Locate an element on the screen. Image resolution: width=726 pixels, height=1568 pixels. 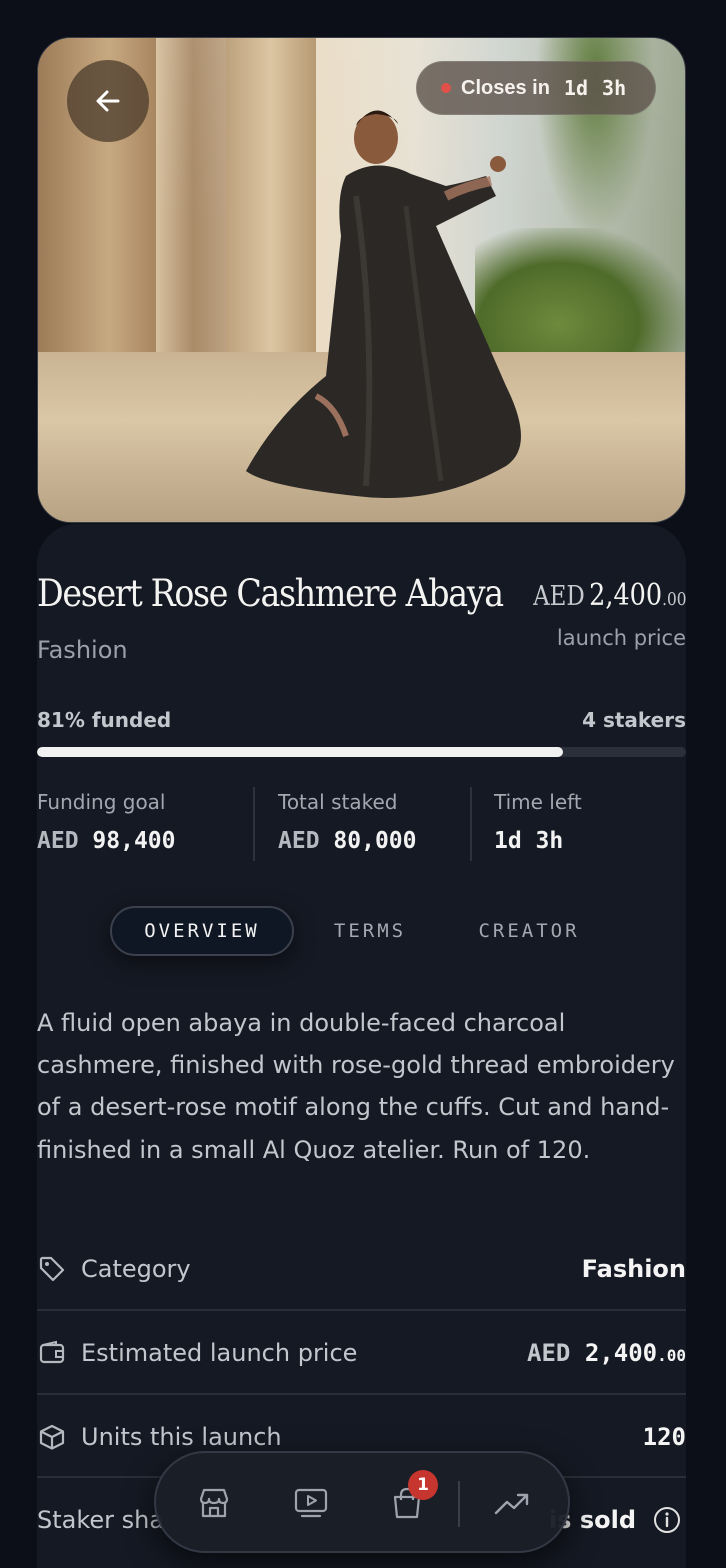
trending-up-icon is located at coordinates (511, 1504).